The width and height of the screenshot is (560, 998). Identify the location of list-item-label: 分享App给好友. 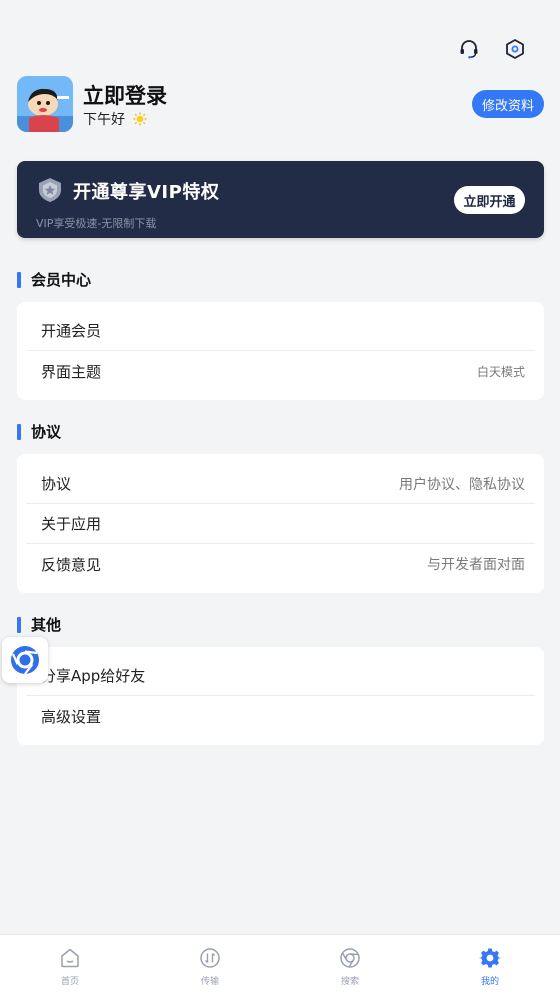
(93, 676).